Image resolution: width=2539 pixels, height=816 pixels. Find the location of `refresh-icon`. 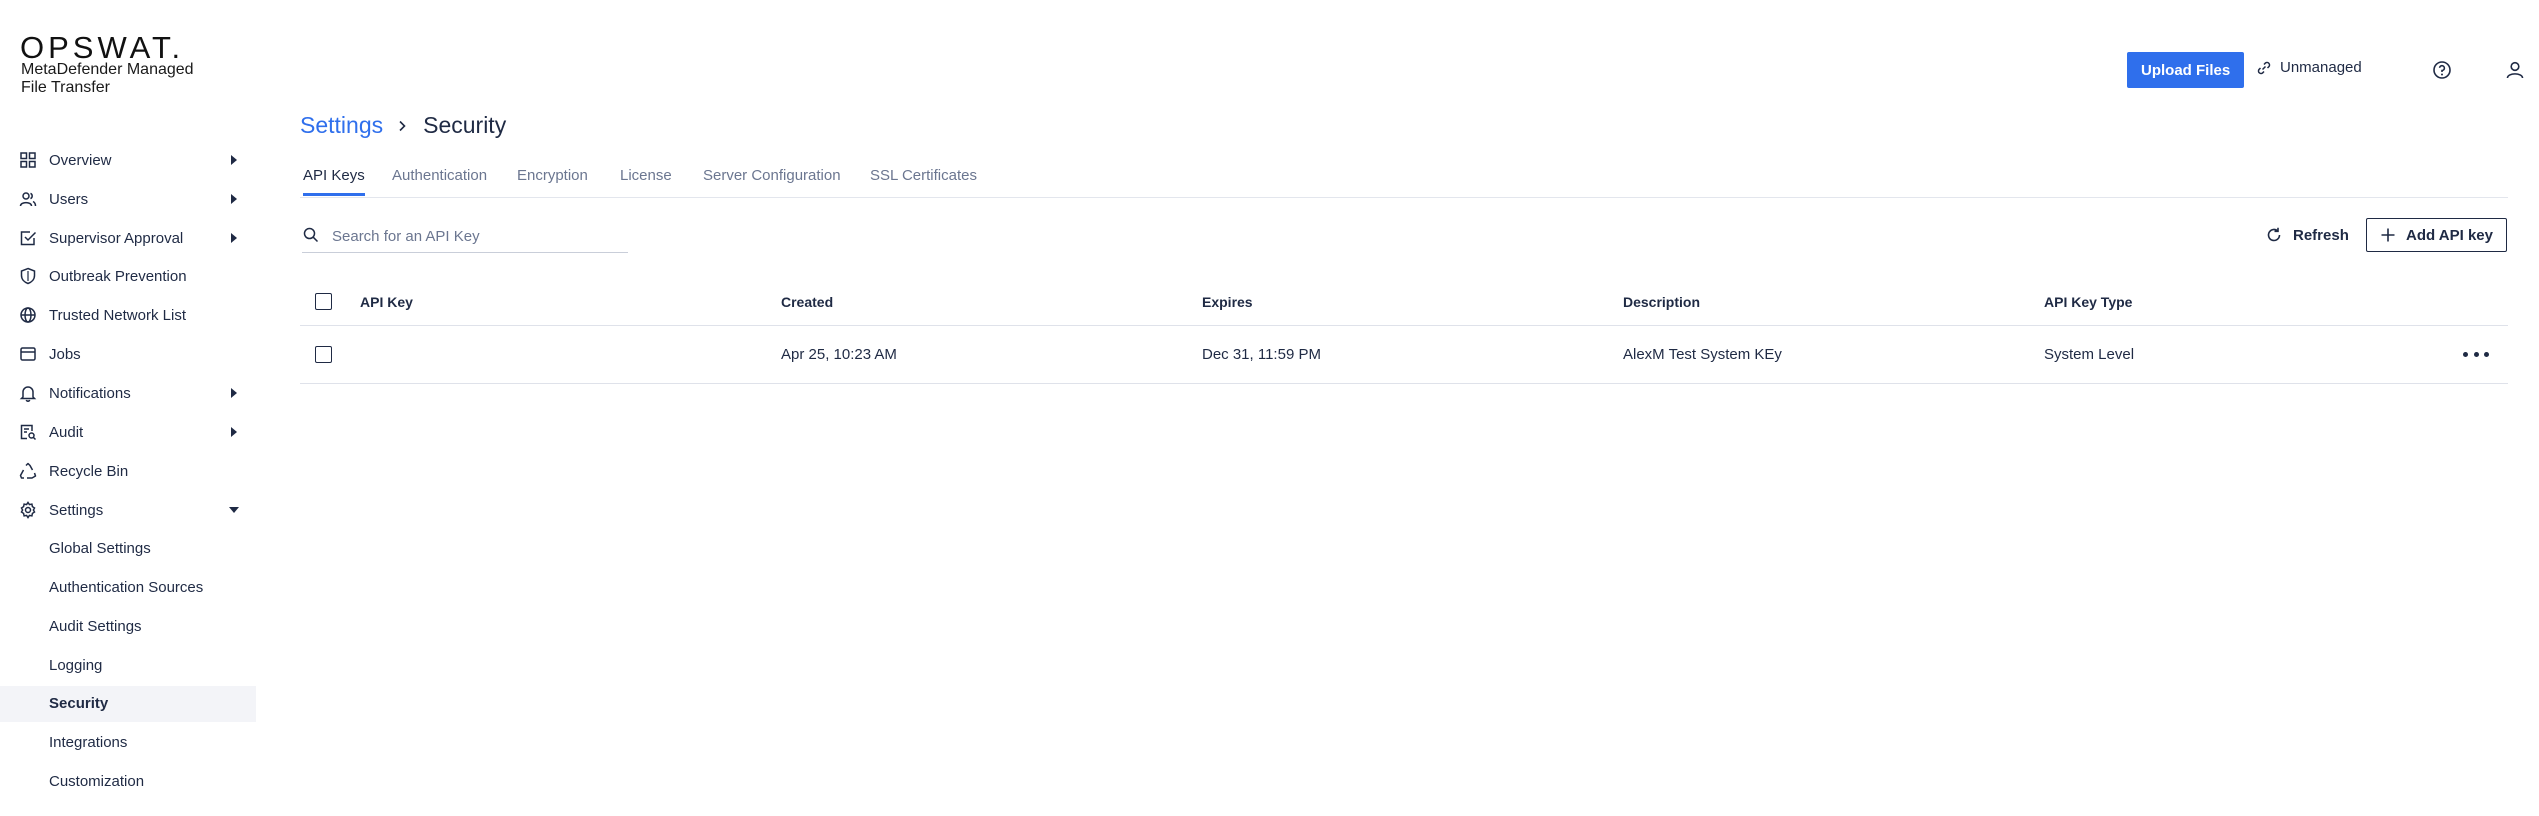

refresh-icon is located at coordinates (2274, 234).